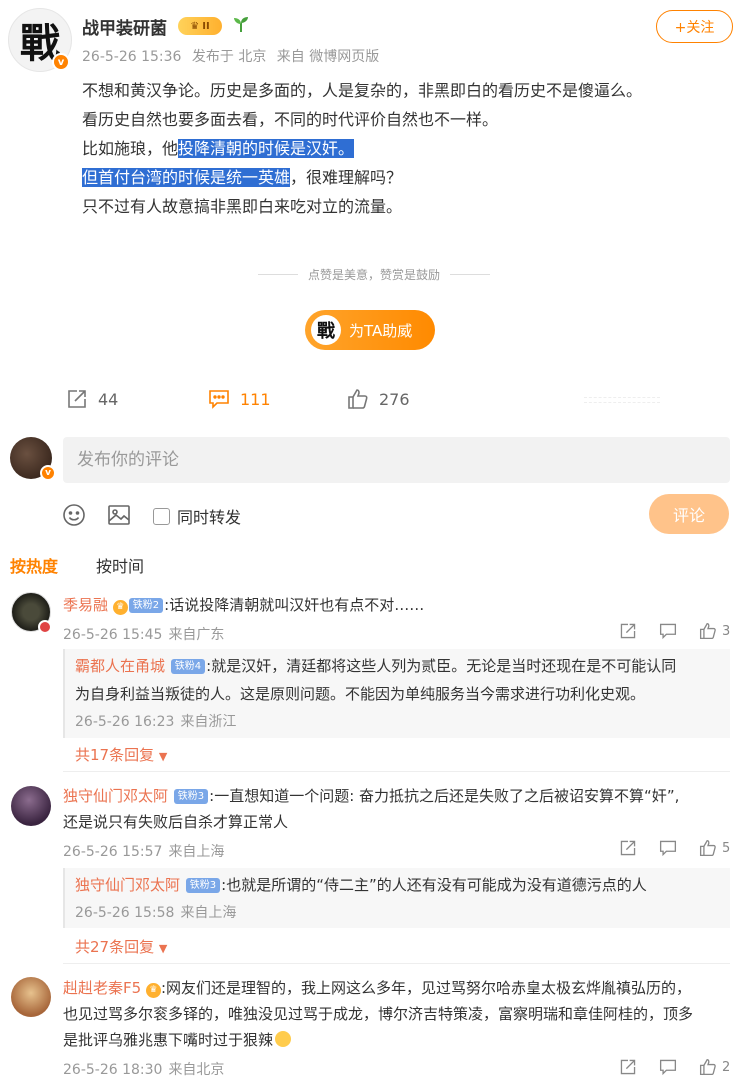  I want to click on comment-actions: 3, so click(663, 631).